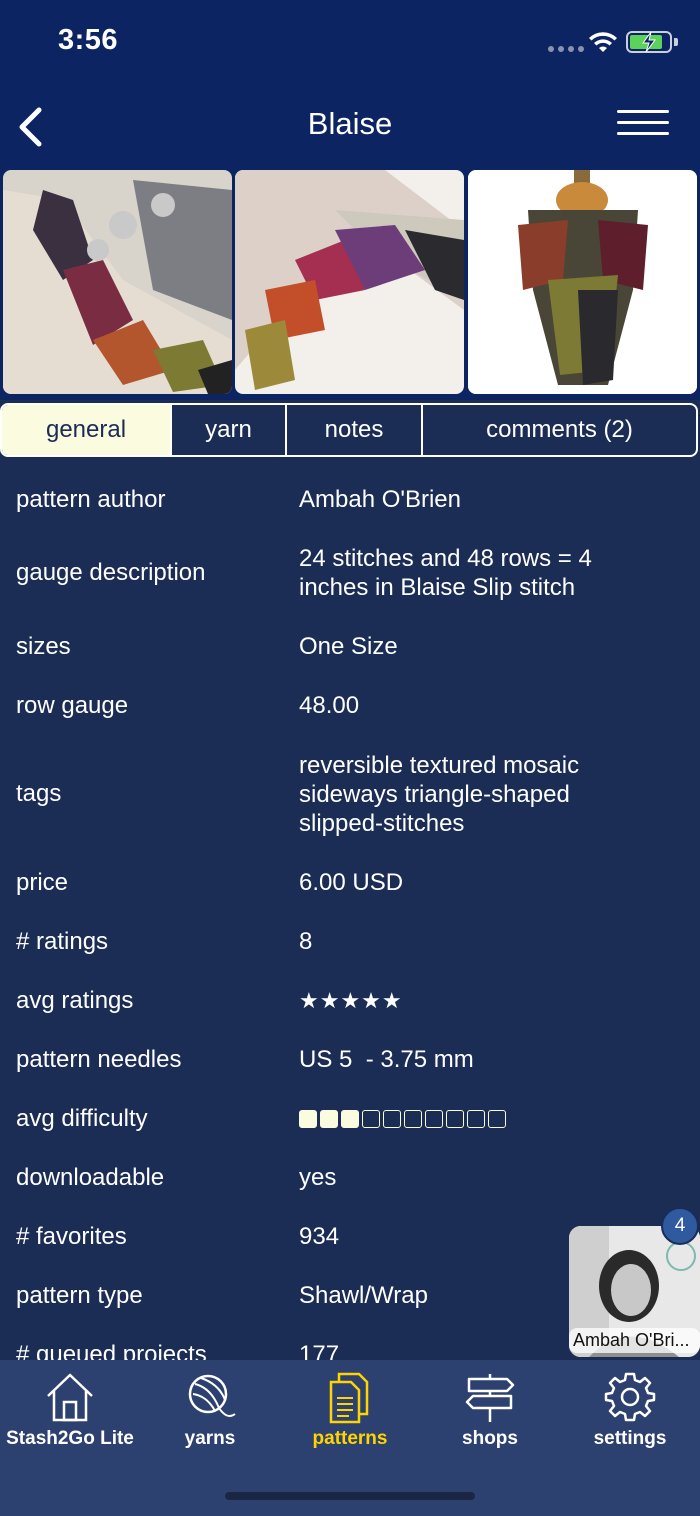  I want to click on navigation-bar: Blaise, so click(350, 127).